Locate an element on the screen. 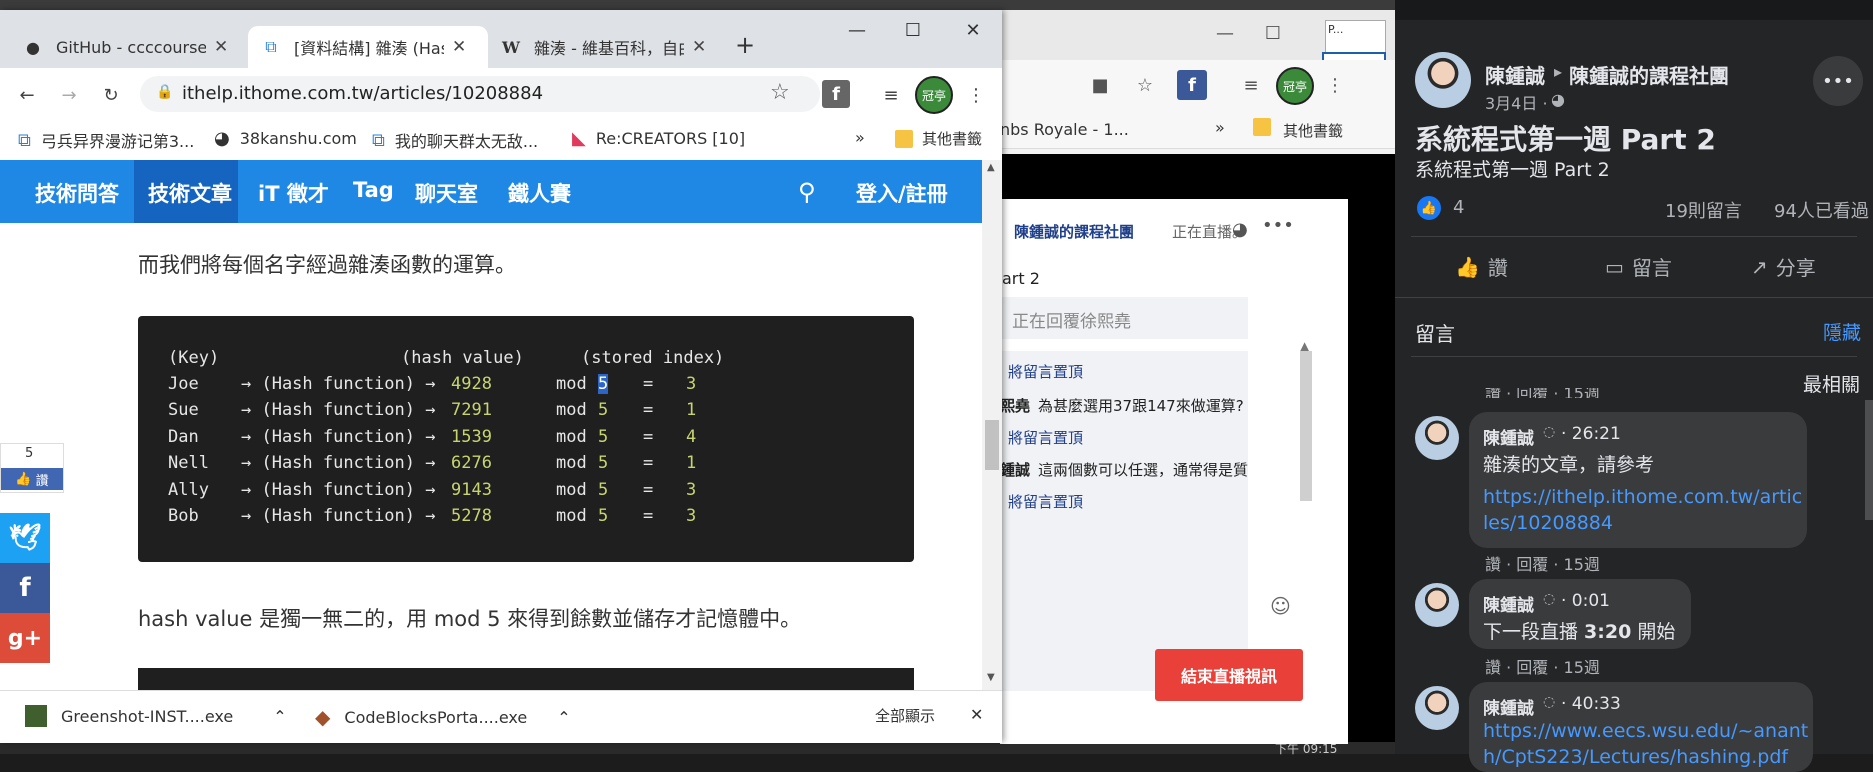 Image resolution: width=1873 pixels, height=772 pixels. post-author: 陳鍾誠 is located at coordinates (1515, 74).